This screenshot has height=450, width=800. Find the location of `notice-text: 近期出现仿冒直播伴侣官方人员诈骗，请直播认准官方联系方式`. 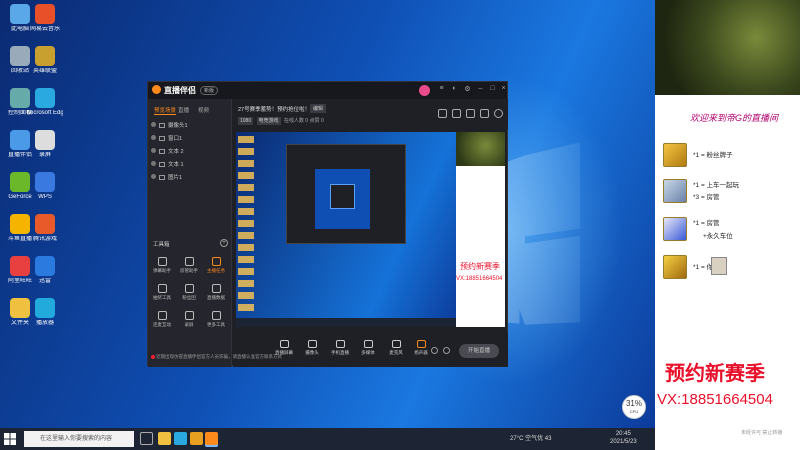

notice-text: 近期出现仿冒直播伴侣官方人员诈骗，请直播认准官方联系方式 is located at coordinates (219, 357).